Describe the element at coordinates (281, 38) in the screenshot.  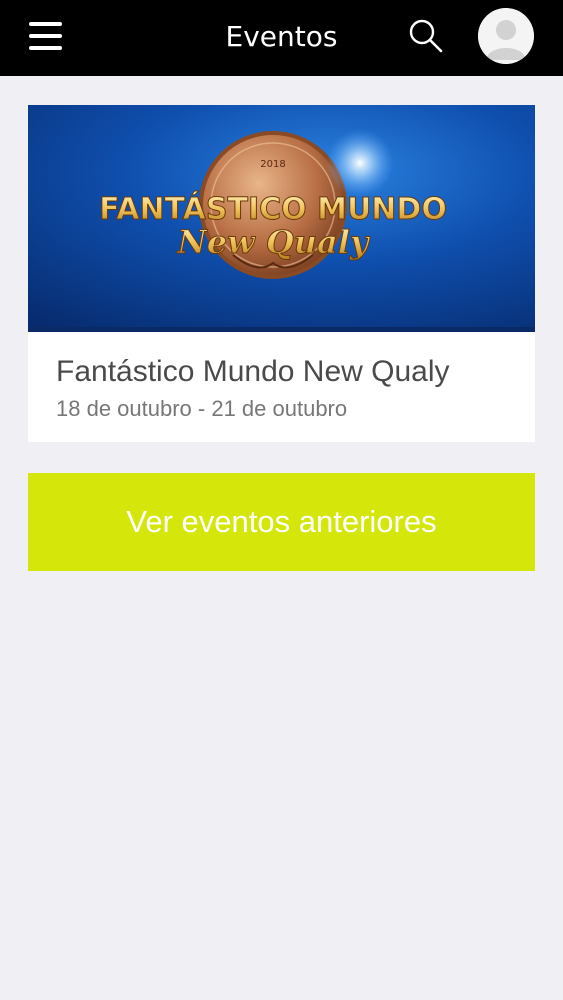
I see `top-bar: Eventos` at that location.